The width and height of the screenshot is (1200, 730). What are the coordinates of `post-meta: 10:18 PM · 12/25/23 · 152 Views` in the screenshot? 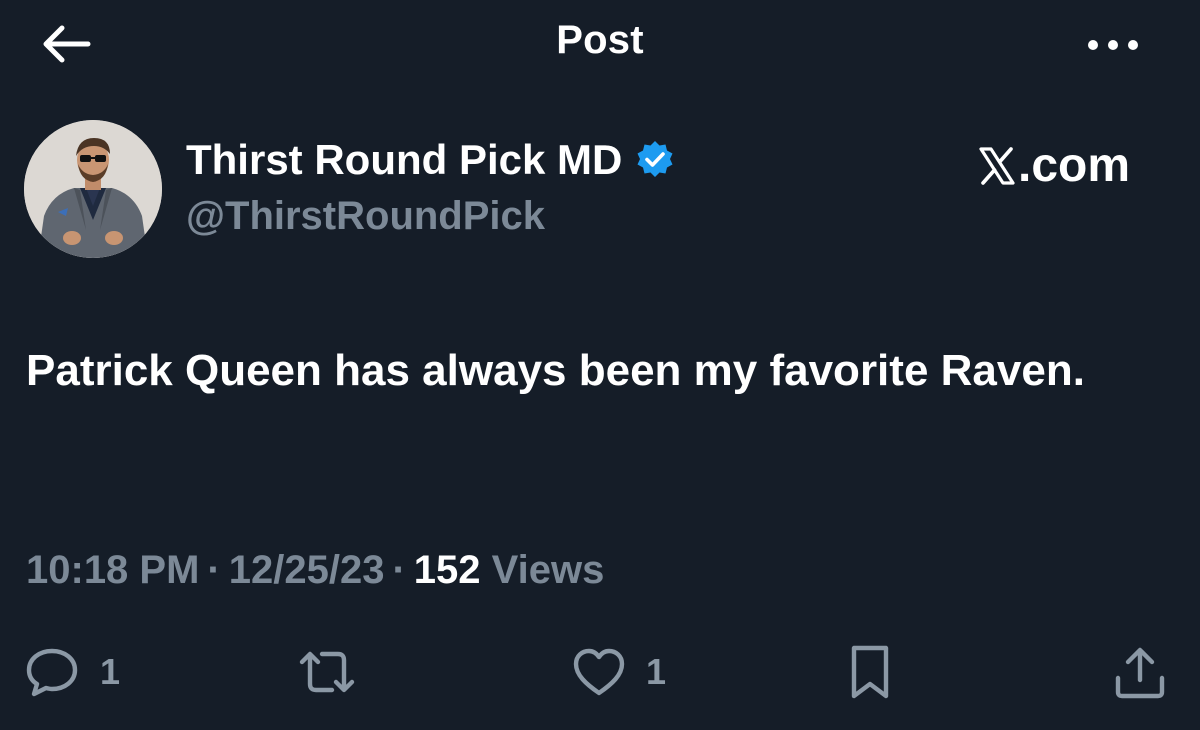 It's located at (315, 570).